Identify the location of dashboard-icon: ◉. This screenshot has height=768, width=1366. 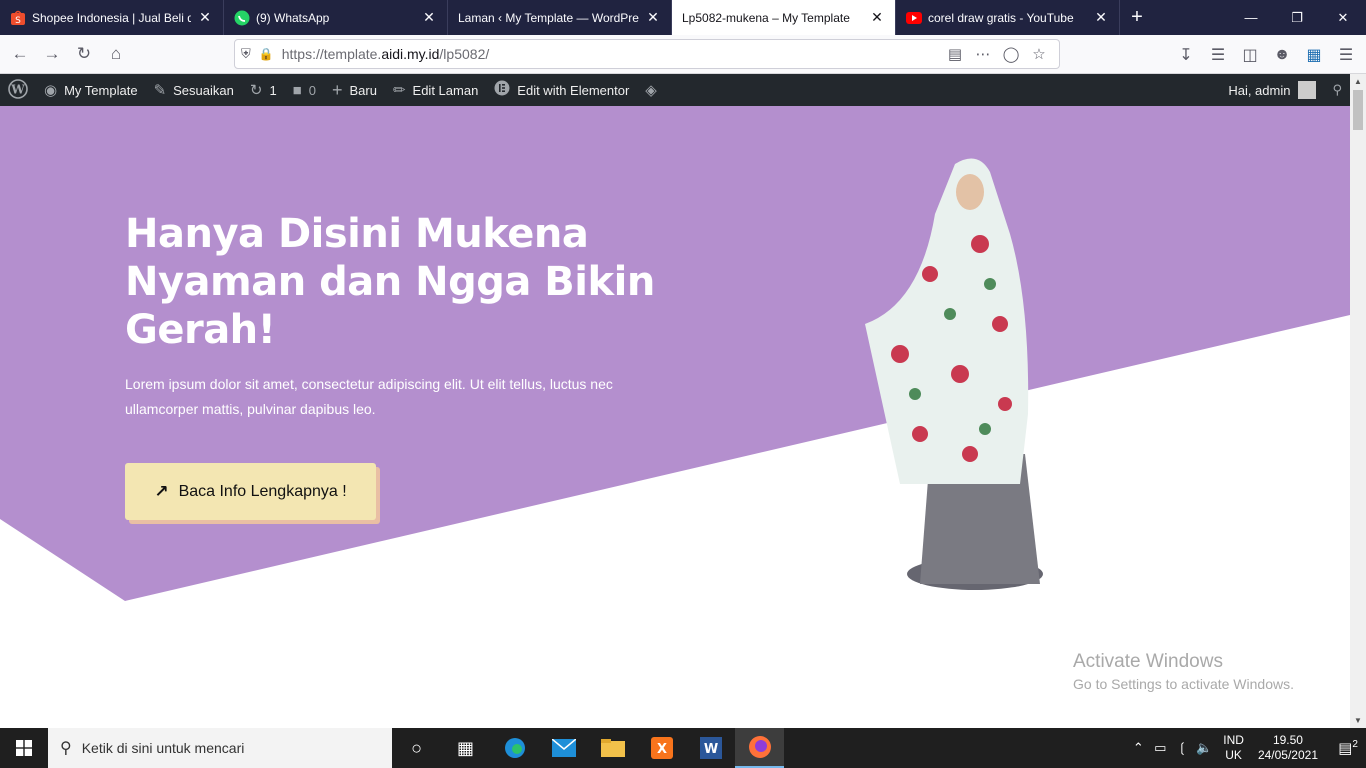
(51, 90).